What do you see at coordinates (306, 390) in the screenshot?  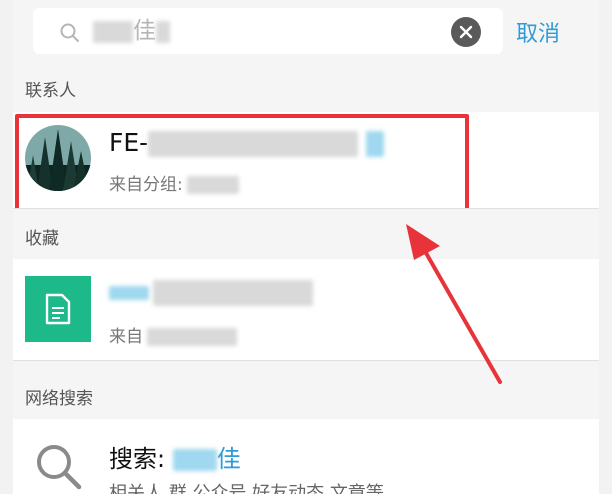 I see `section-header-web-search: 网络搜索` at bounding box center [306, 390].